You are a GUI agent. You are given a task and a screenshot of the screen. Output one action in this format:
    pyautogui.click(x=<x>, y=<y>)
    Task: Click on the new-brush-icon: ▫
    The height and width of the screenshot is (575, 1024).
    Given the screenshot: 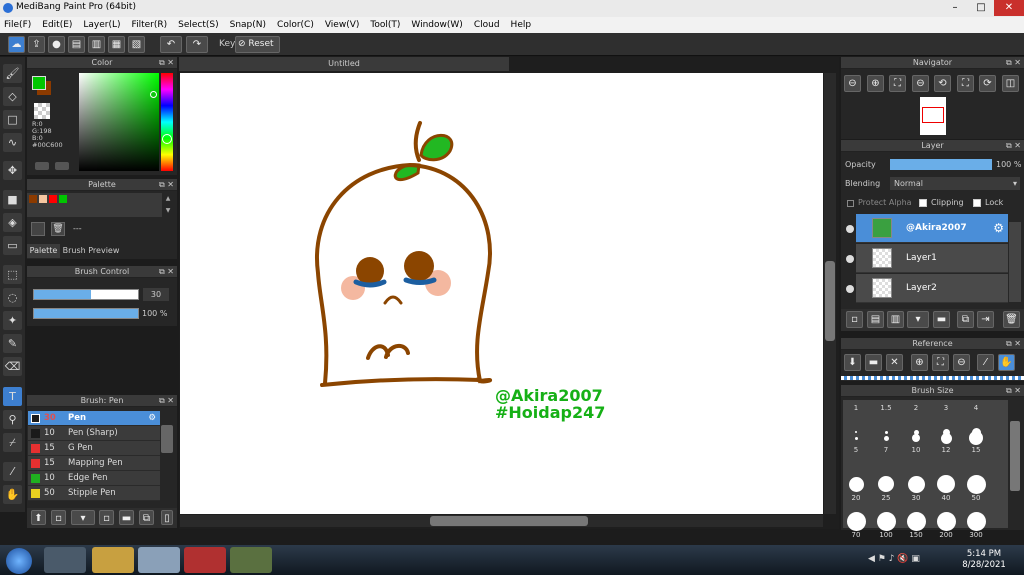 What is the action you would take?
    pyautogui.click(x=58, y=517)
    